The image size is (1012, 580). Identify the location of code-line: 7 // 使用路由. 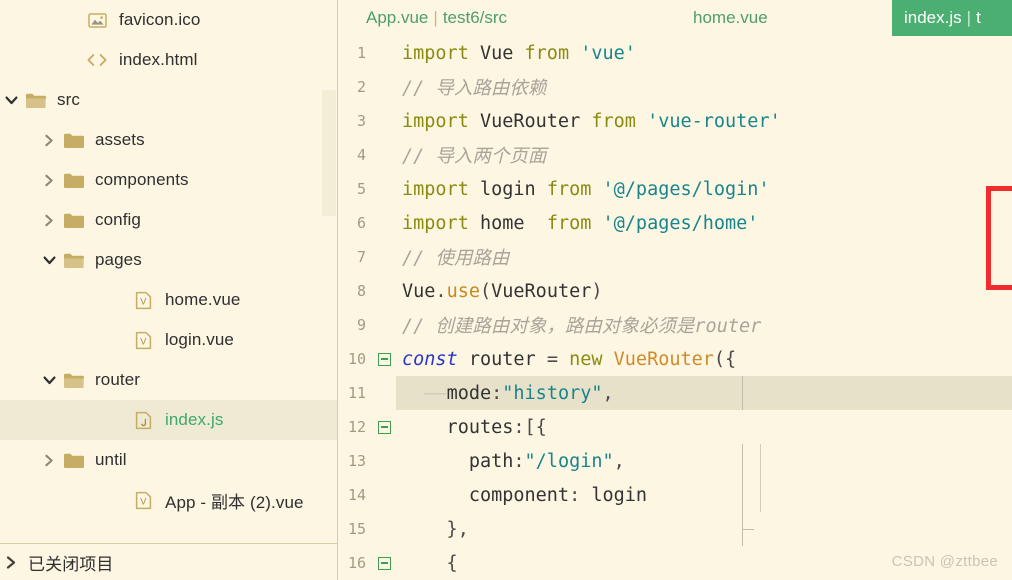
(675, 257).